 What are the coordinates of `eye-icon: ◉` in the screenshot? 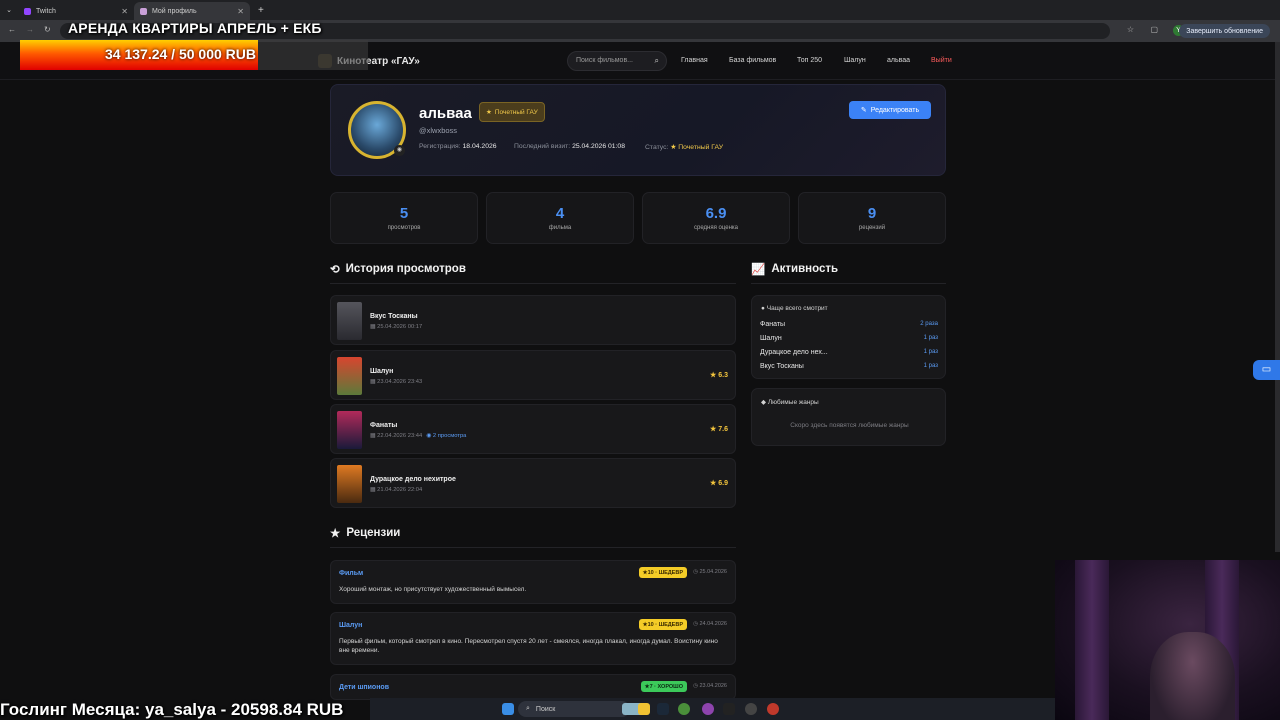 It's located at (429, 436).